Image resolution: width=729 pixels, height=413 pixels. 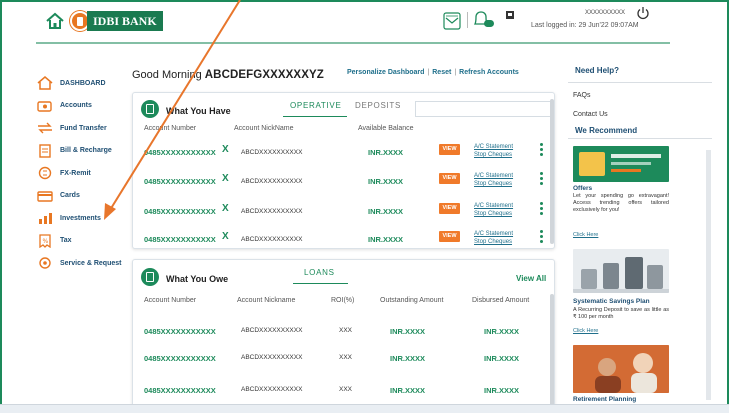 I want to click on promo-title: Retirement Planning, so click(x=605, y=399).